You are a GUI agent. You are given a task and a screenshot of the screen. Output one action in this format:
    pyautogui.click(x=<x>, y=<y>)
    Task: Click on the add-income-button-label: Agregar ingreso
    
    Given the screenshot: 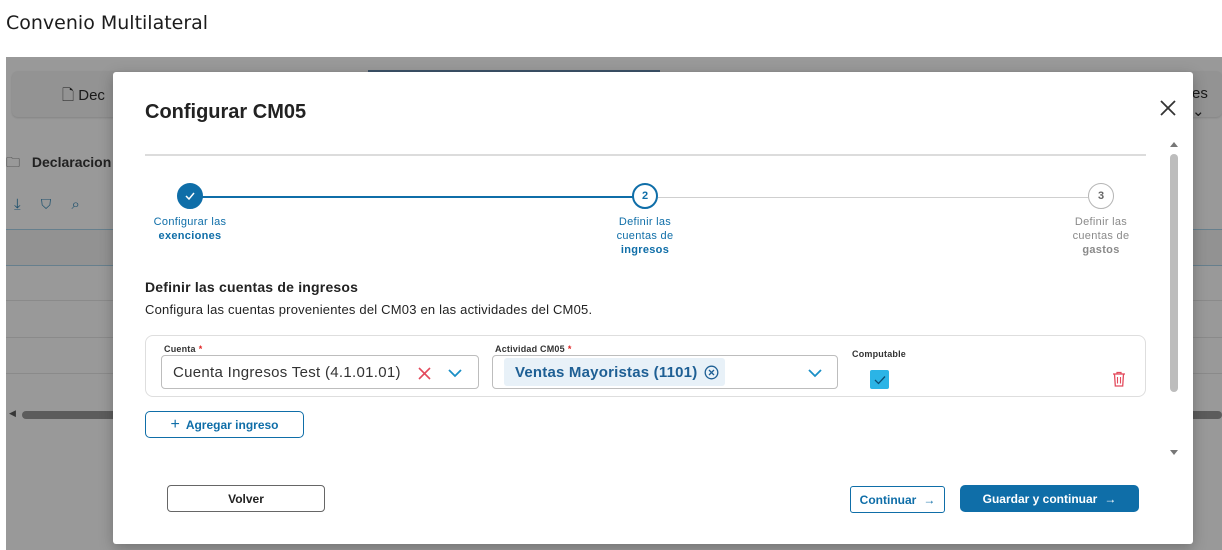 What is the action you would take?
    pyautogui.click(x=232, y=424)
    